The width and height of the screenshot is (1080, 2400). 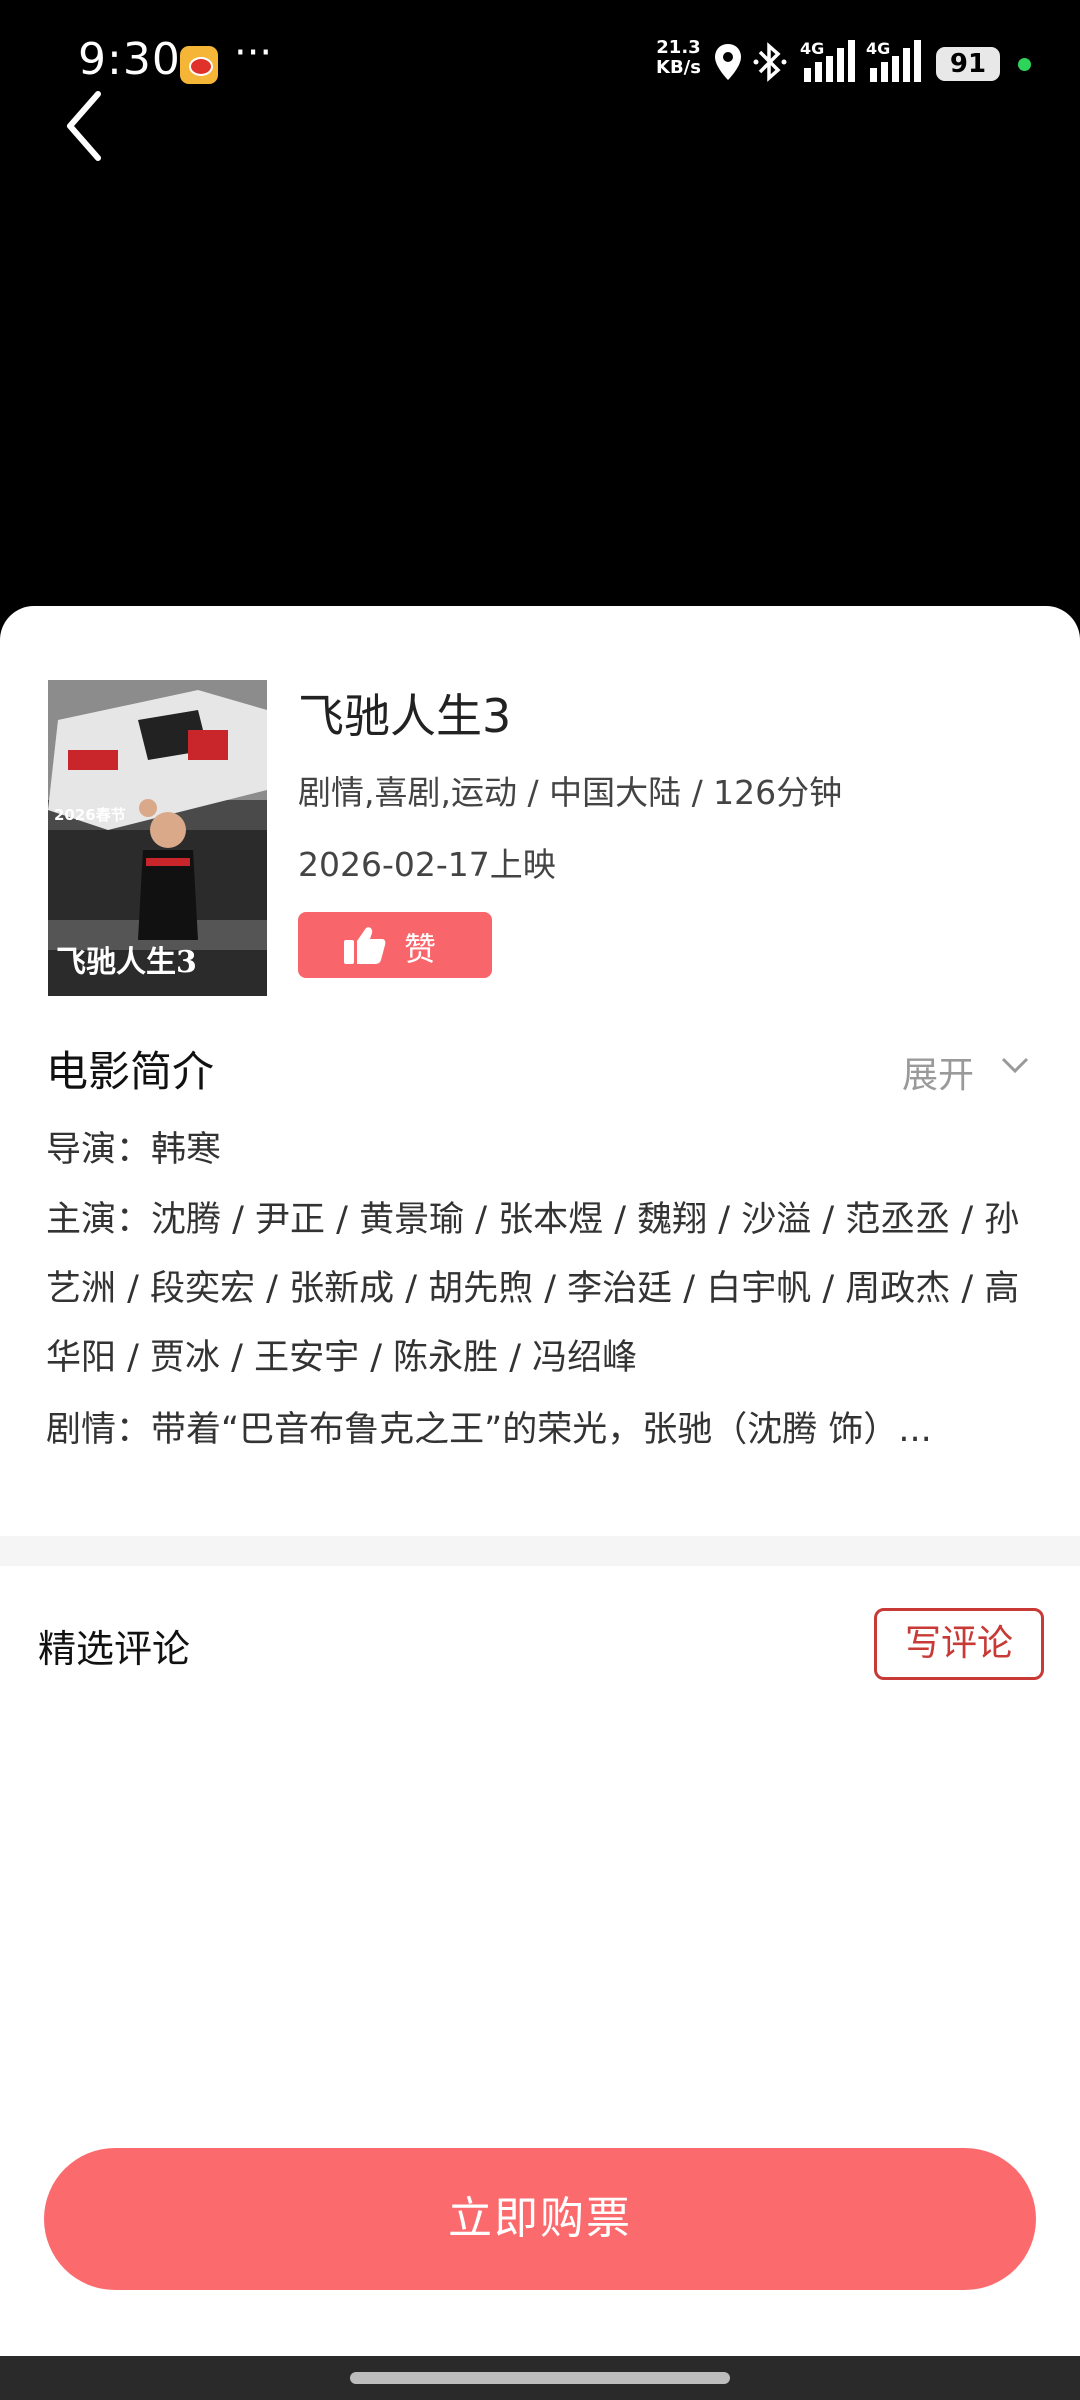 What do you see at coordinates (968, 64) in the screenshot?
I see `battery-indicator: 91` at bounding box center [968, 64].